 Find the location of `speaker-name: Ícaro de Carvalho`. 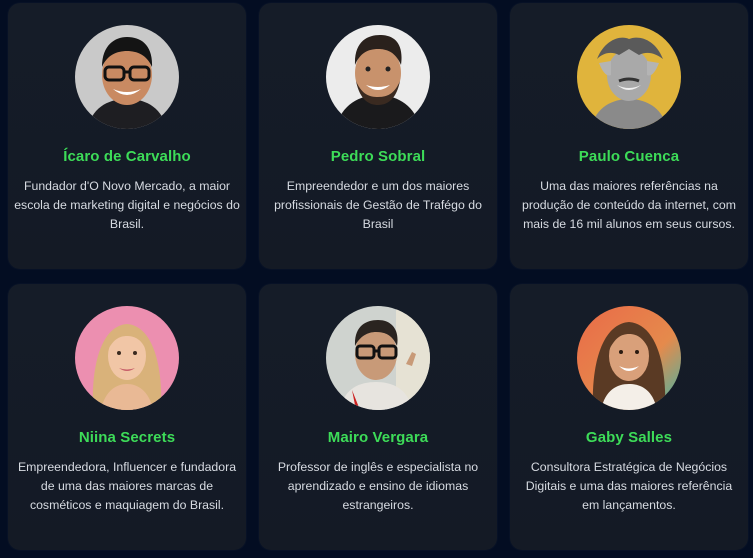

speaker-name: Ícaro de Carvalho is located at coordinates (127, 156).